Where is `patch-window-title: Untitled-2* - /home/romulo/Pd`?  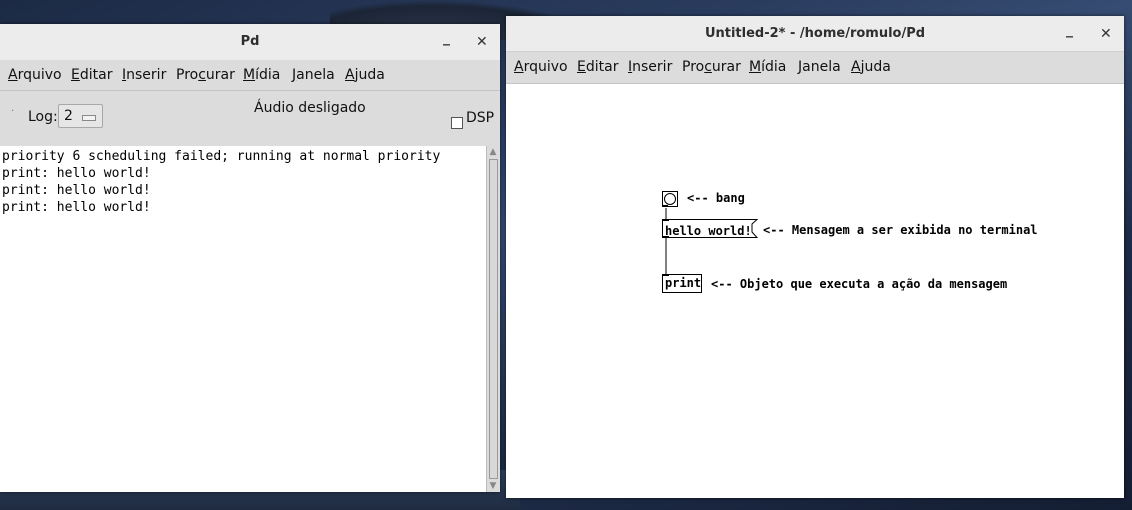
patch-window-title: Untitled-2* - /home/romulo/Pd is located at coordinates (815, 33).